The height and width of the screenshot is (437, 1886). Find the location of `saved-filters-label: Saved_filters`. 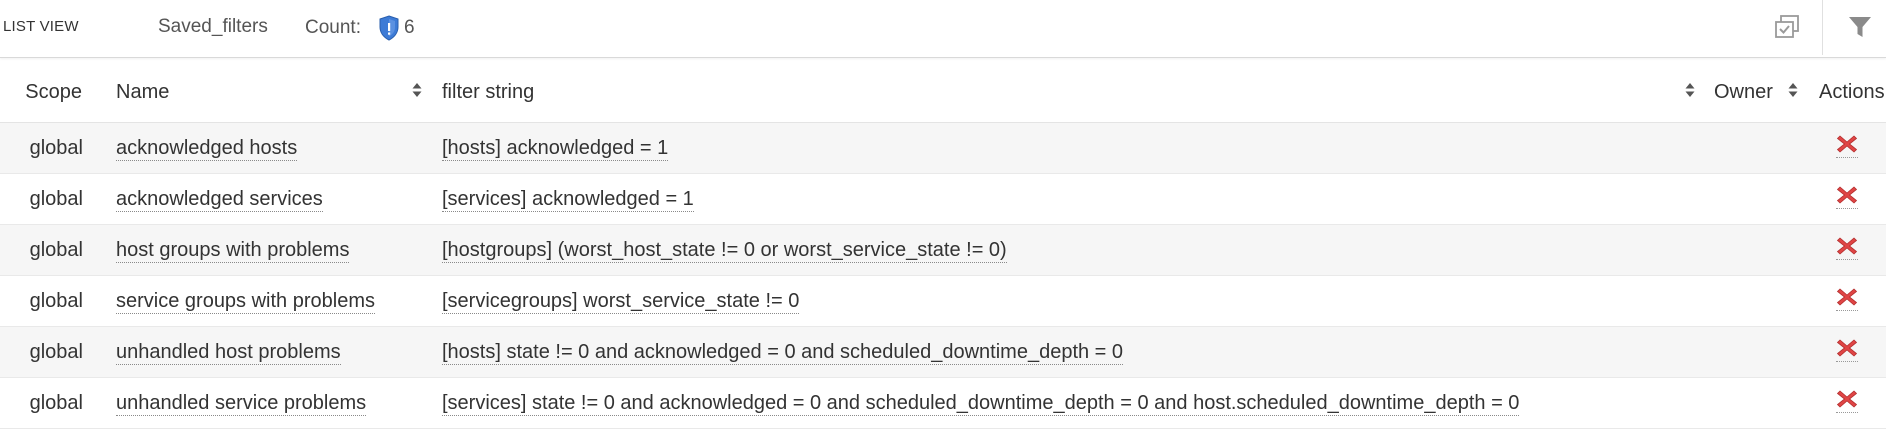

saved-filters-label: Saved_filters is located at coordinates (213, 26).